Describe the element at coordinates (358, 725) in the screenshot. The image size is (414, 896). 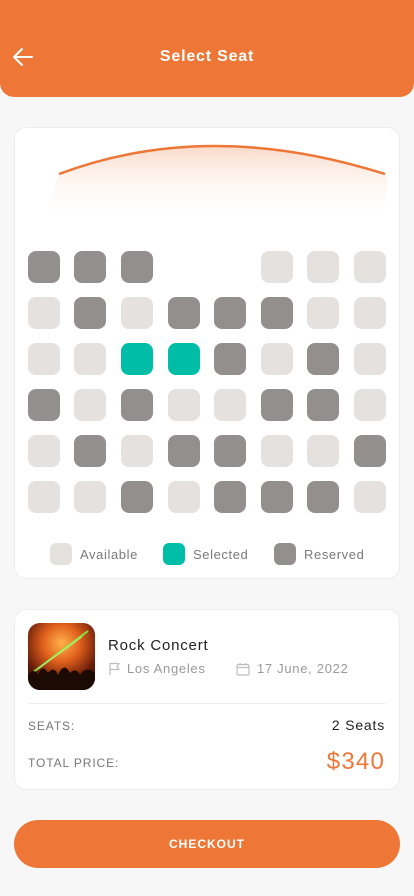
I see `seats-count: 2 Seats` at that location.